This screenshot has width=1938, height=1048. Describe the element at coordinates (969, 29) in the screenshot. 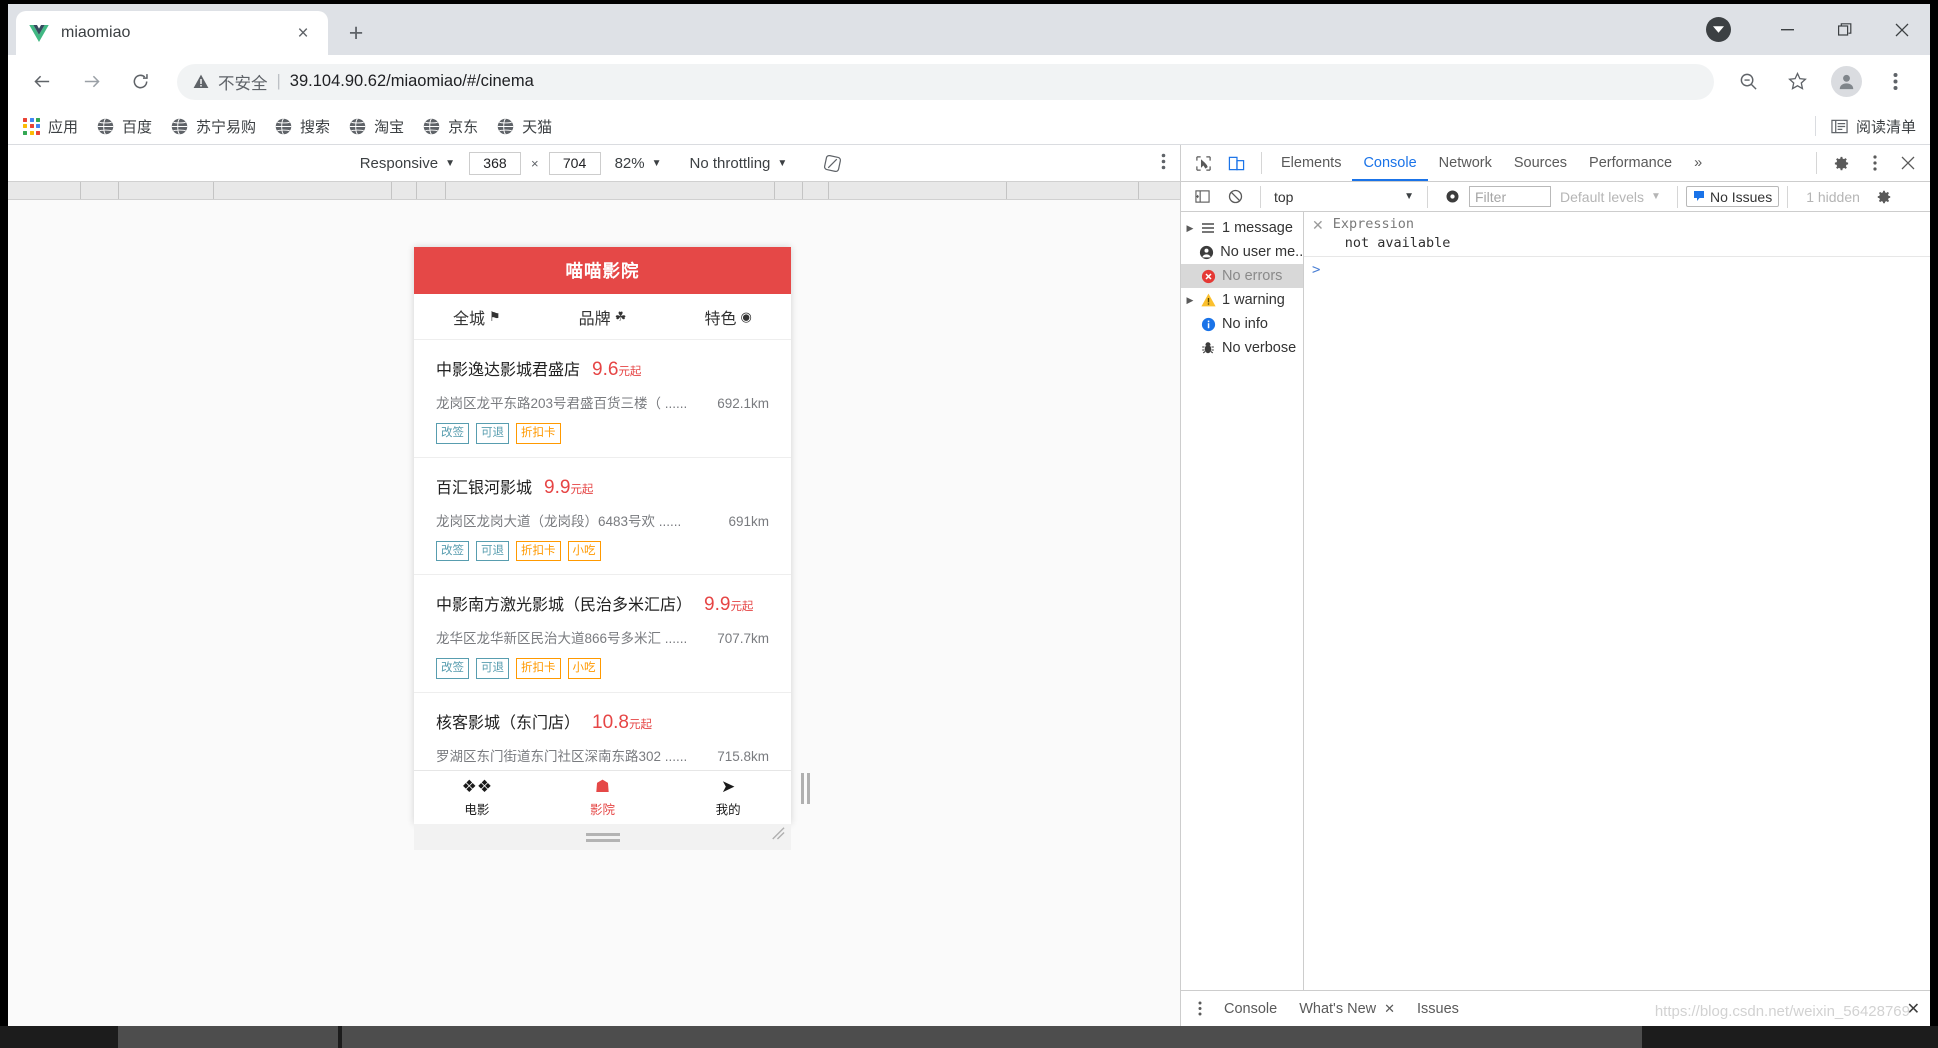

I see `tab-strip: miaomiao × +` at that location.